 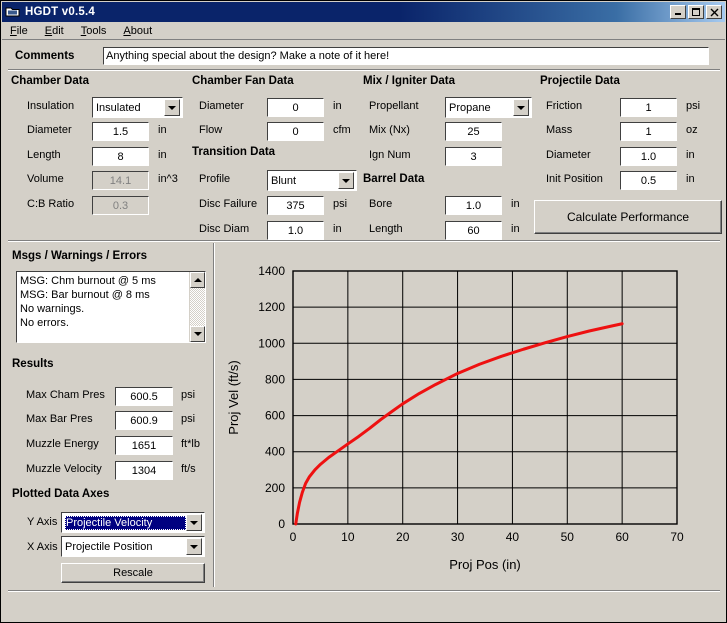 What do you see at coordinates (109, 546) in the screenshot?
I see `x-axis-value: Projectile Position` at bounding box center [109, 546].